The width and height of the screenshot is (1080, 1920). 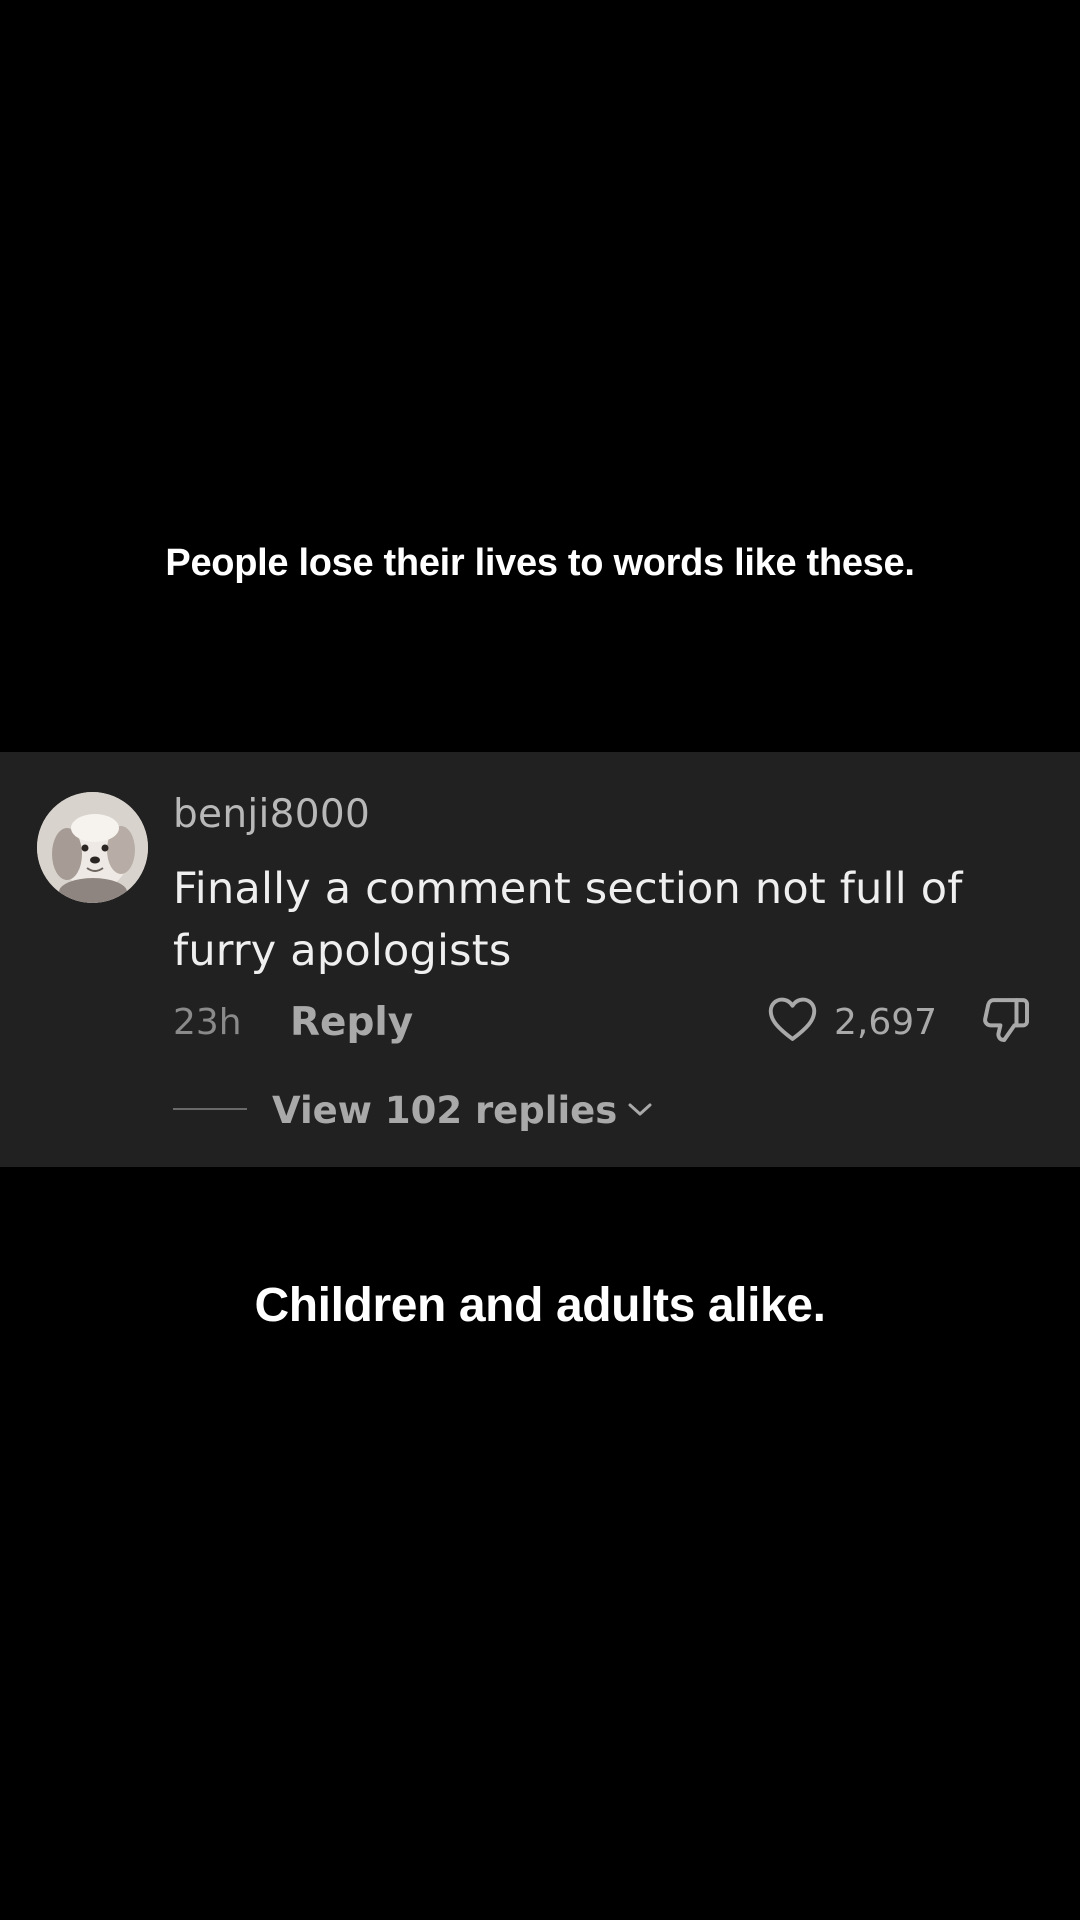 What do you see at coordinates (886, 1022) in the screenshot?
I see `like-count: 2,697` at bounding box center [886, 1022].